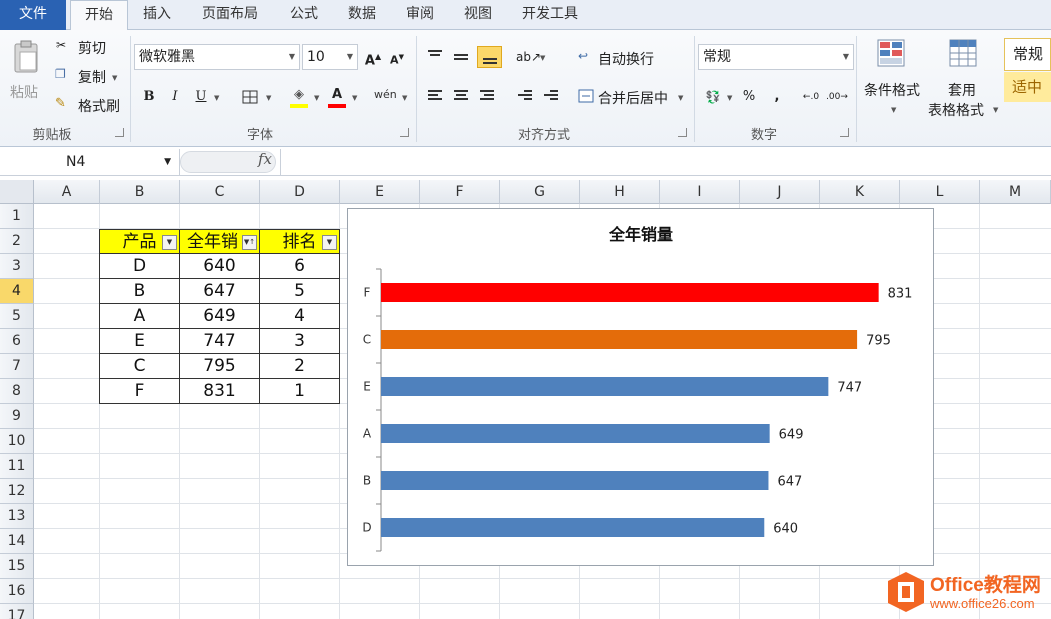 The width and height of the screenshot is (1051, 619). I want to click on border-icon, so click(250, 97).